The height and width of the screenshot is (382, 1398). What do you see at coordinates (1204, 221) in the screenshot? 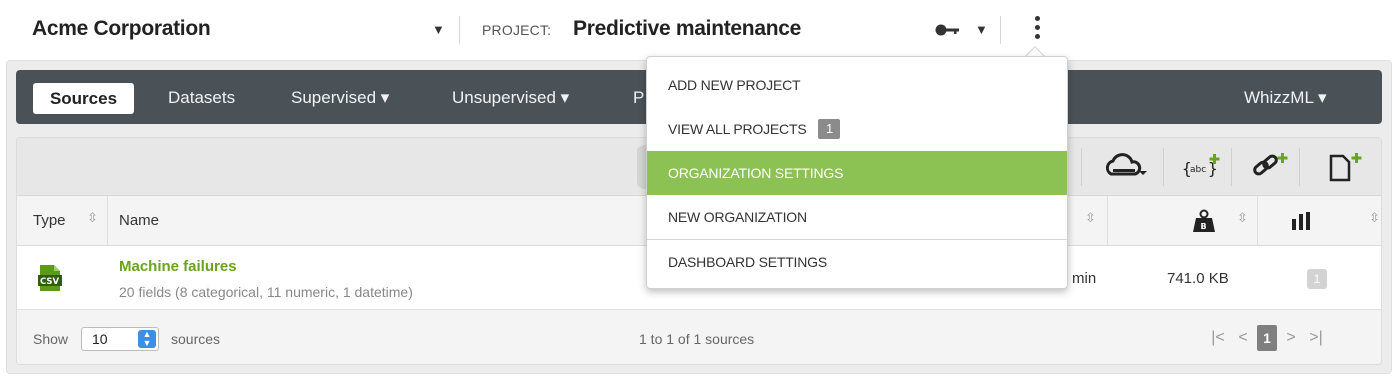
I see `file-size-weight-icon: B` at bounding box center [1204, 221].